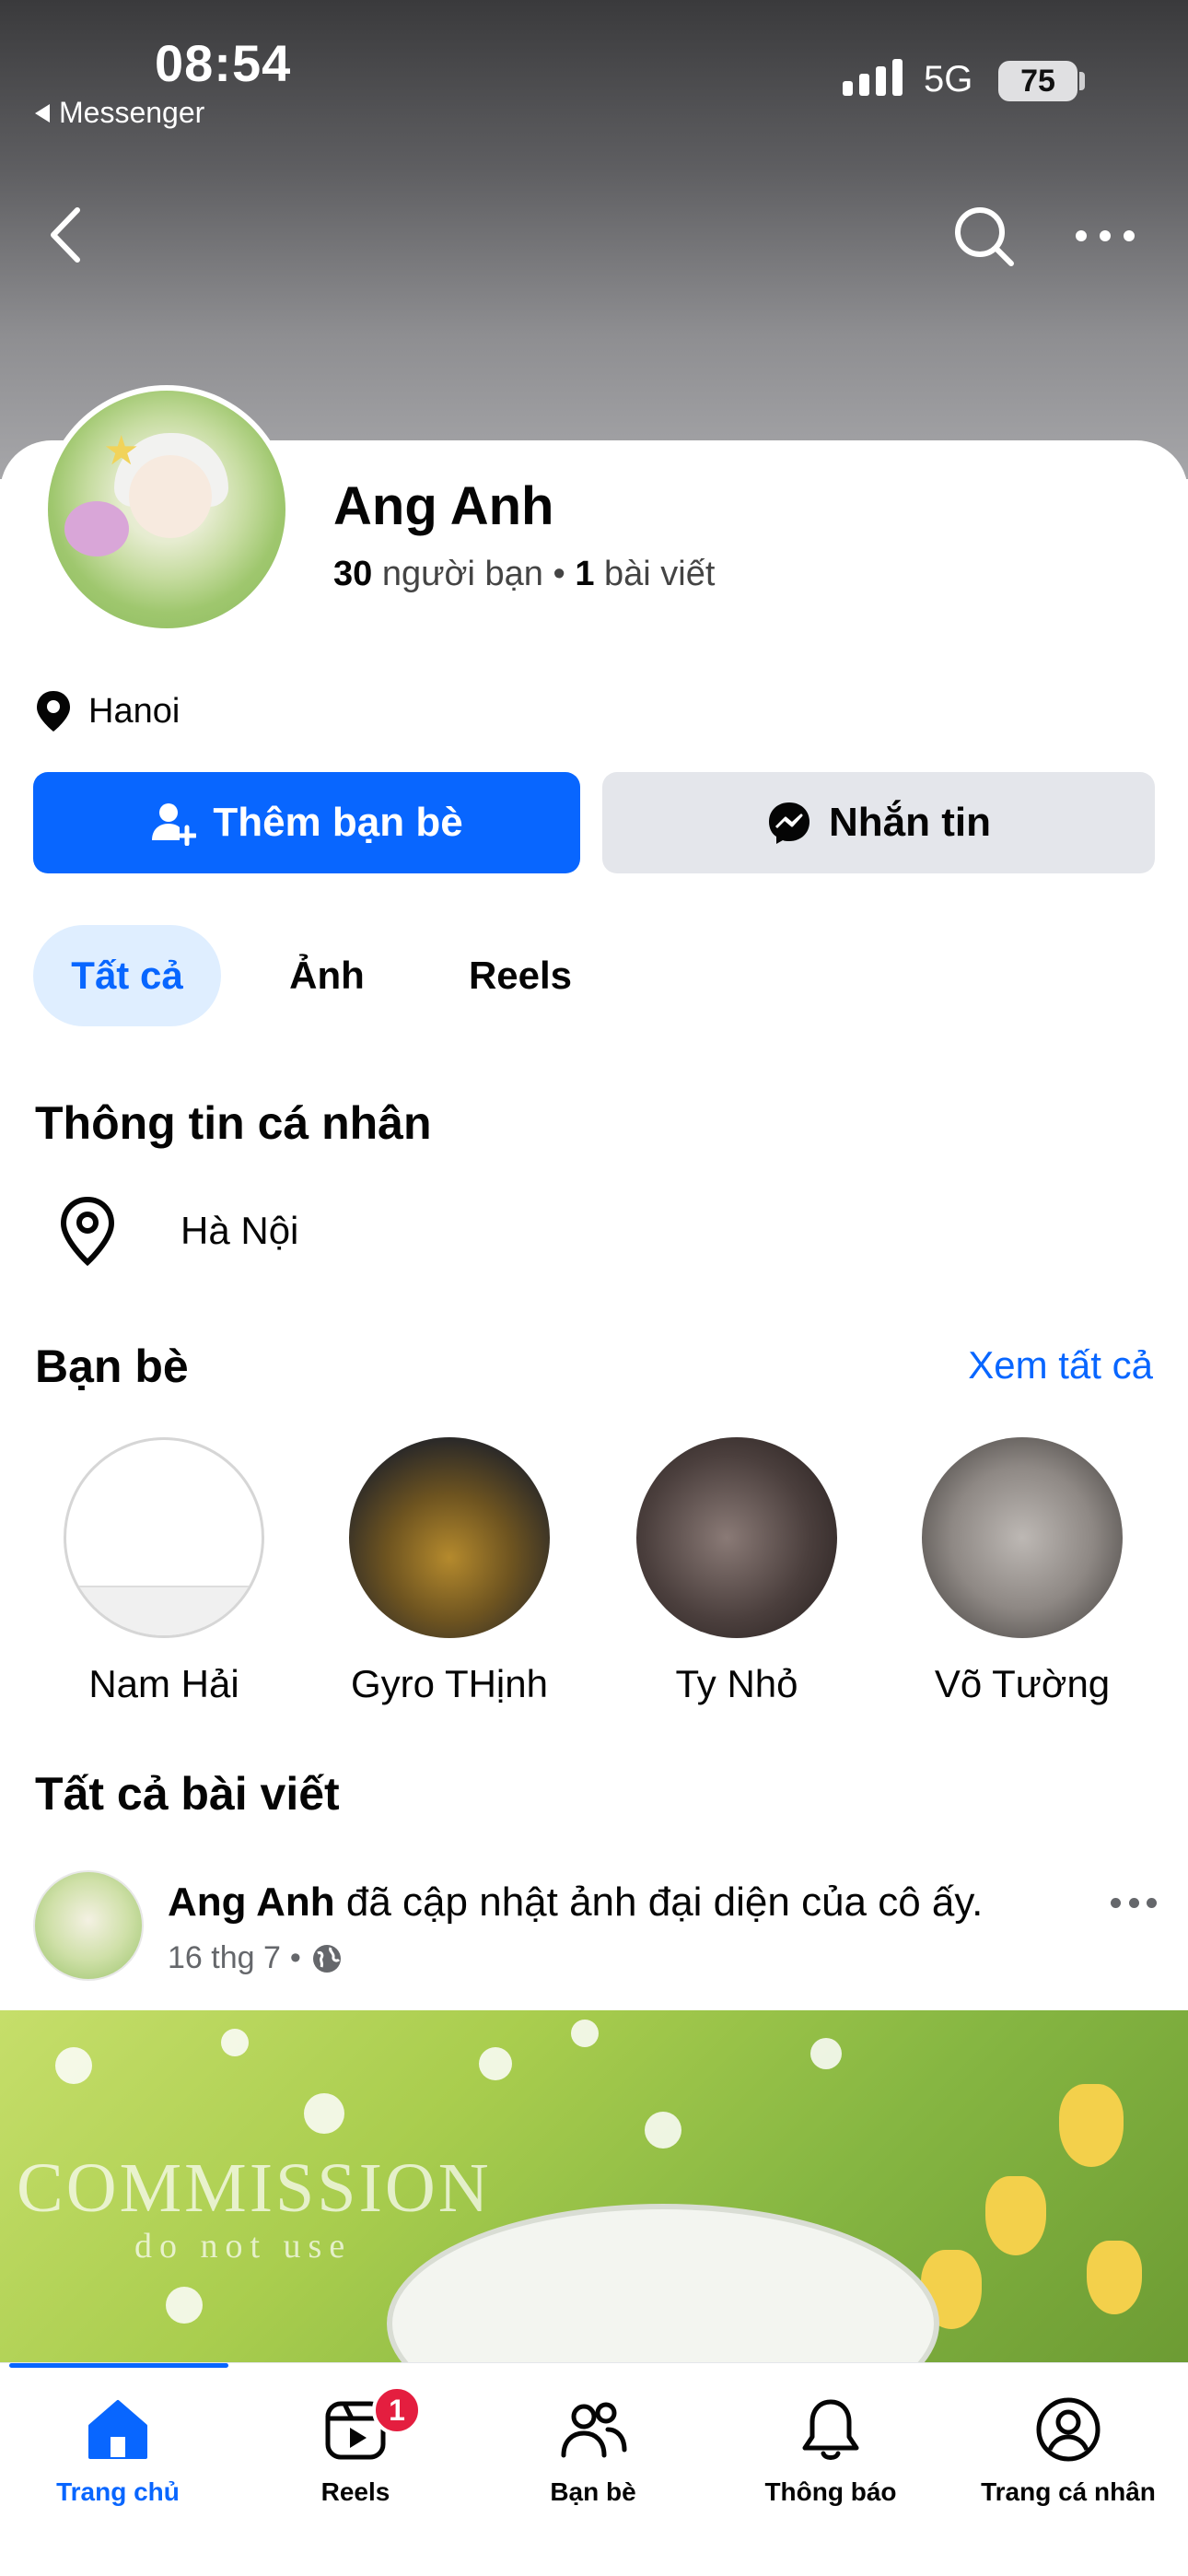 The image size is (1188, 2576). I want to click on see-all-friends-link: Xem tất cả, so click(1060, 1365).